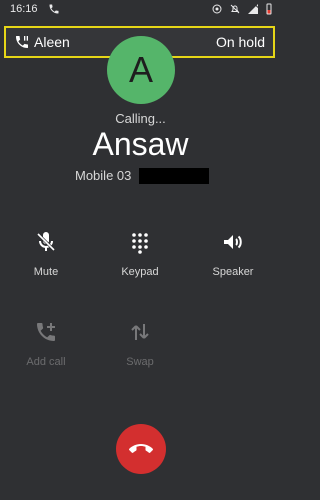 This screenshot has width=320, height=500. I want to click on hold-status-label: On hold, so click(240, 42).